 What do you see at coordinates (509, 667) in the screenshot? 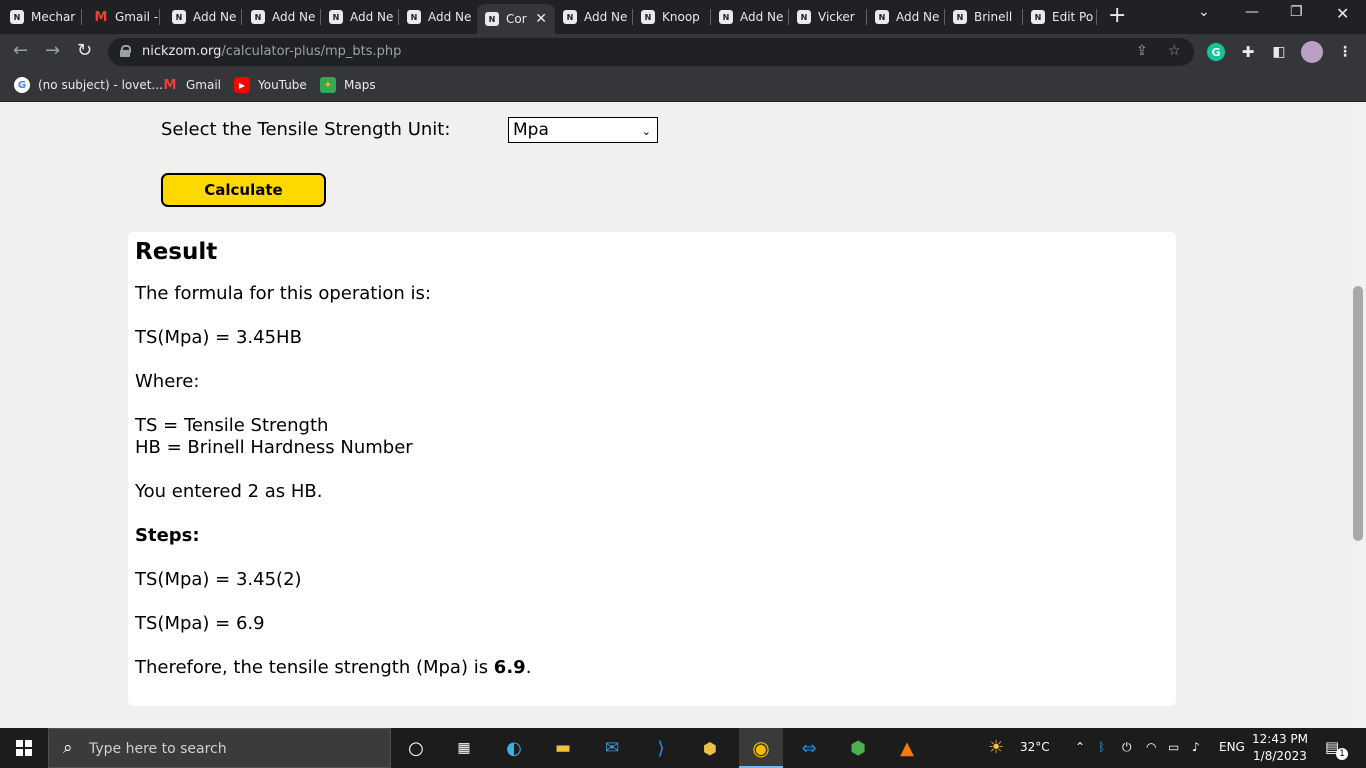
I see `conclusion-value: 6.9` at bounding box center [509, 667].